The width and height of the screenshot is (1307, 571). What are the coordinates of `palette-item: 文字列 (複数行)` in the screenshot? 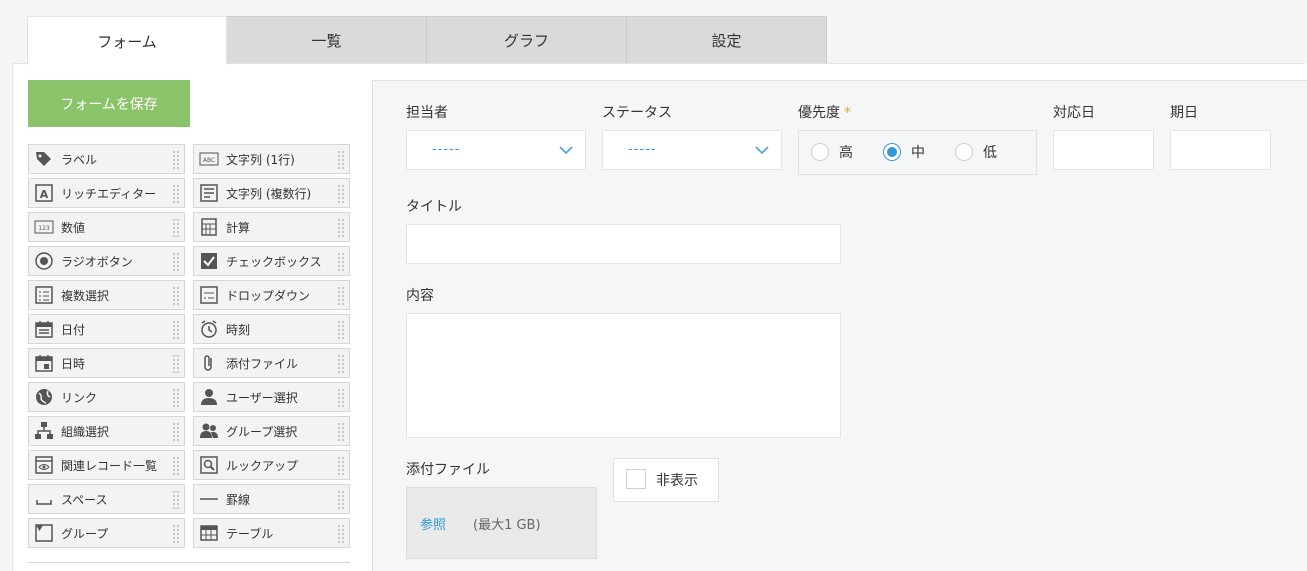 It's located at (271, 193).